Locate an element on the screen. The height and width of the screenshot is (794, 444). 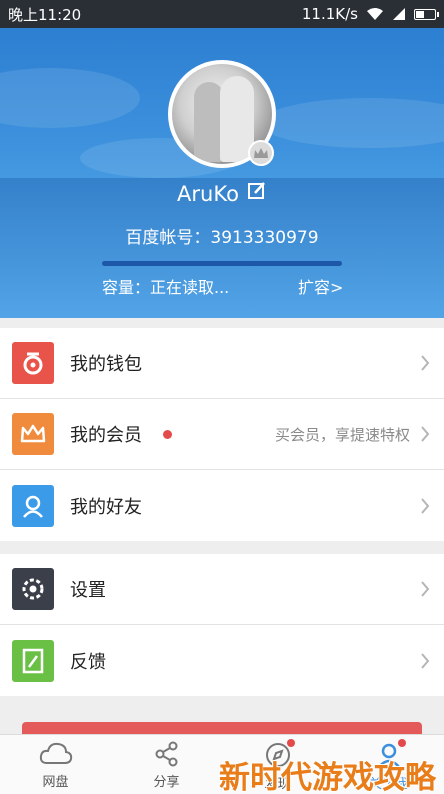
feedback-icon is located at coordinates (33, 660).